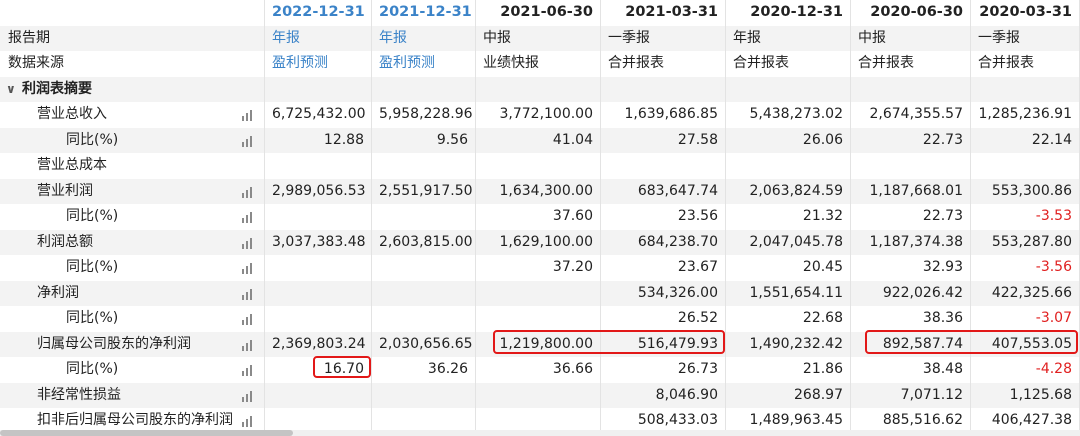 This screenshot has height=436, width=1080. I want to click on table-row: 同比(%) 12.88 9.56 41.04 27.58 26.06 22.73 22.14, so click(540, 140).